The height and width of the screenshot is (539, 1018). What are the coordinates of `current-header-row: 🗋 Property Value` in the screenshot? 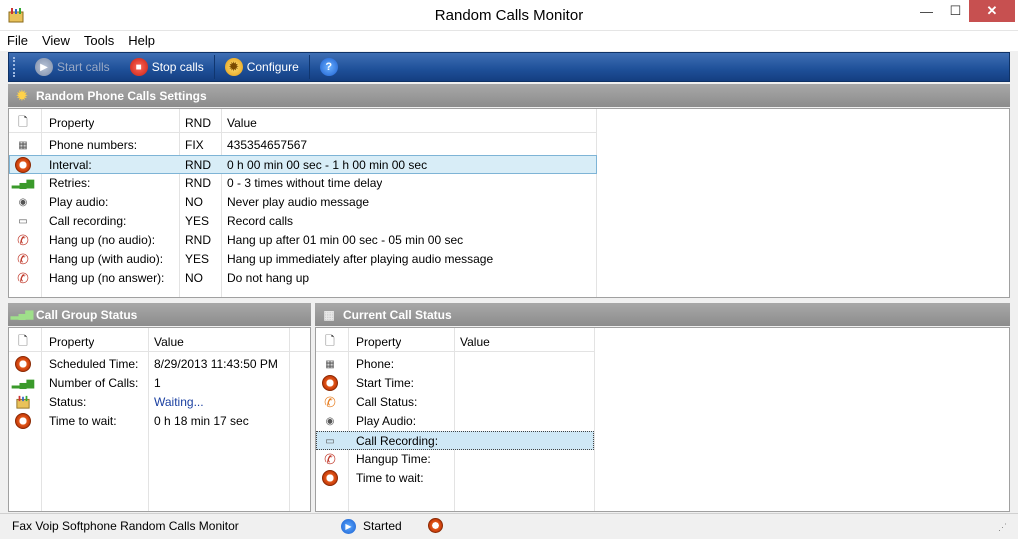 It's located at (455, 342).